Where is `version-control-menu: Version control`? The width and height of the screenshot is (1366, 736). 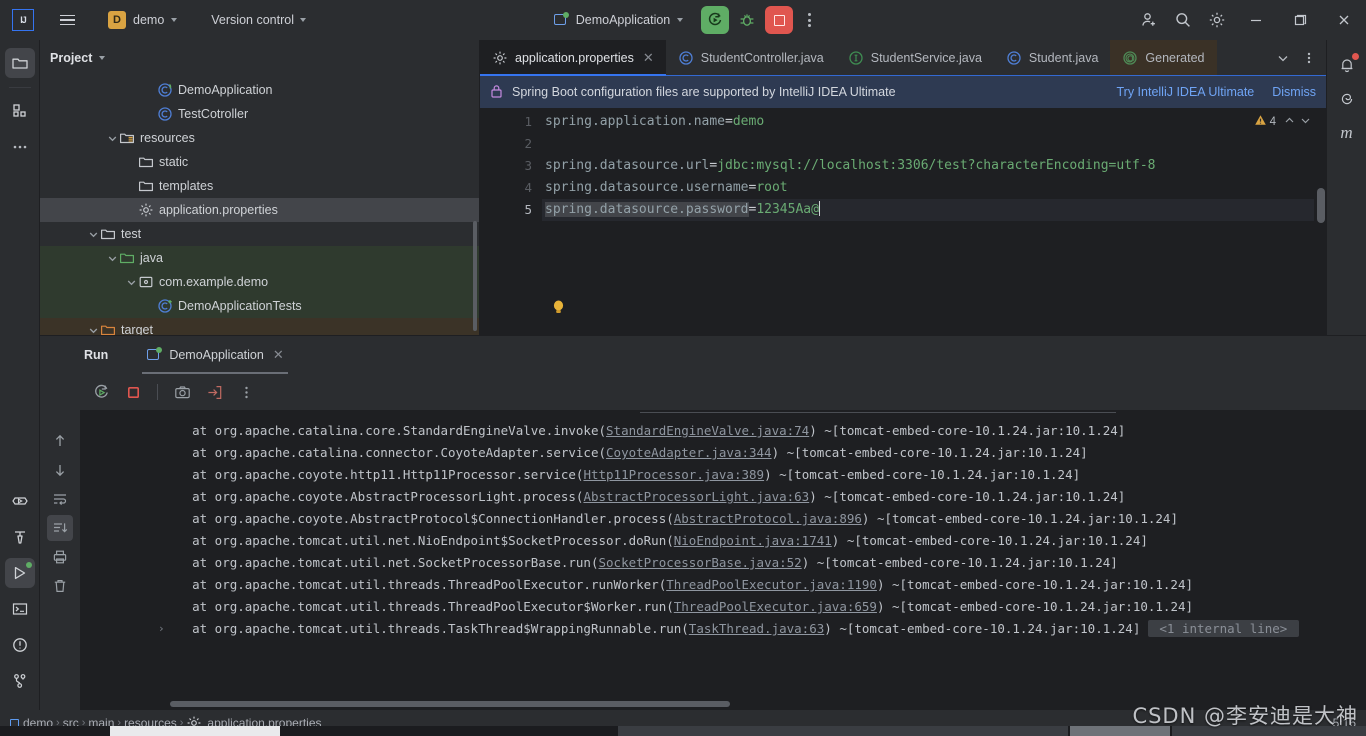
version-control-menu: Version control is located at coordinates (258, 20).